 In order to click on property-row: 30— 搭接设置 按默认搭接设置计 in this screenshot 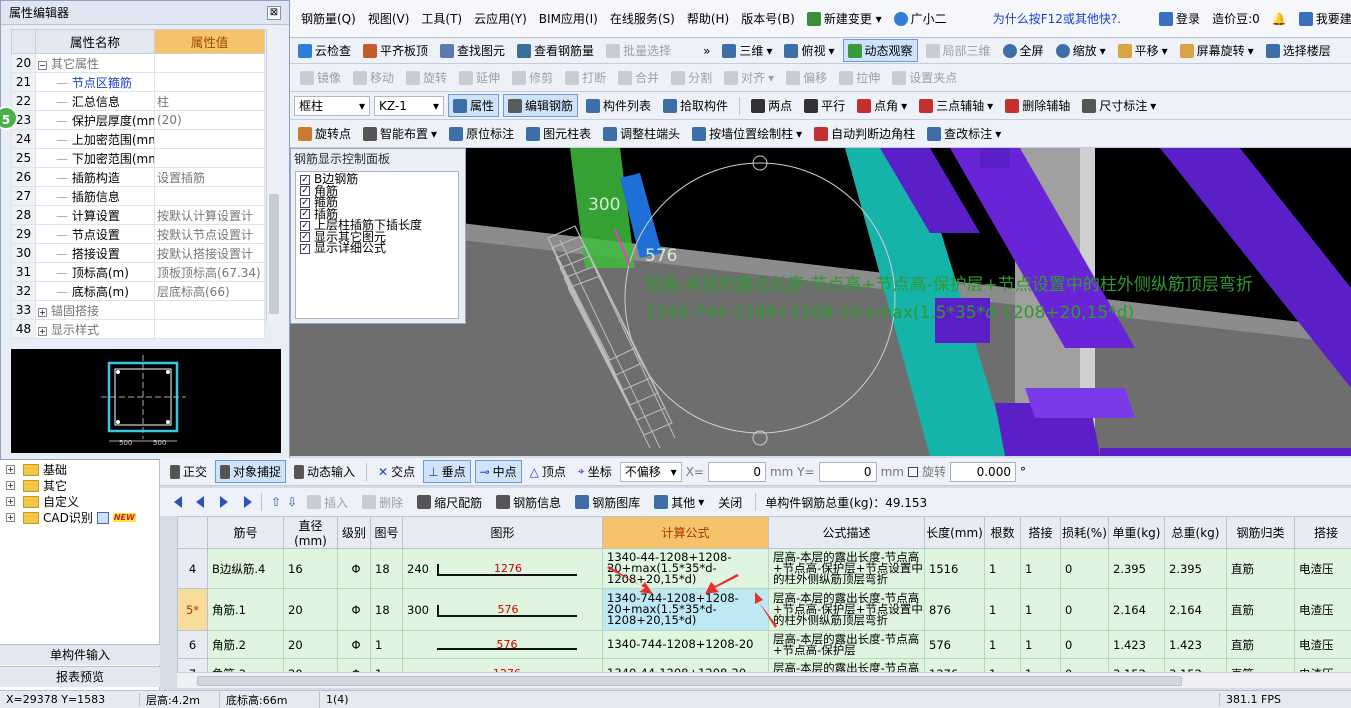, I will do `click(138, 253)`.